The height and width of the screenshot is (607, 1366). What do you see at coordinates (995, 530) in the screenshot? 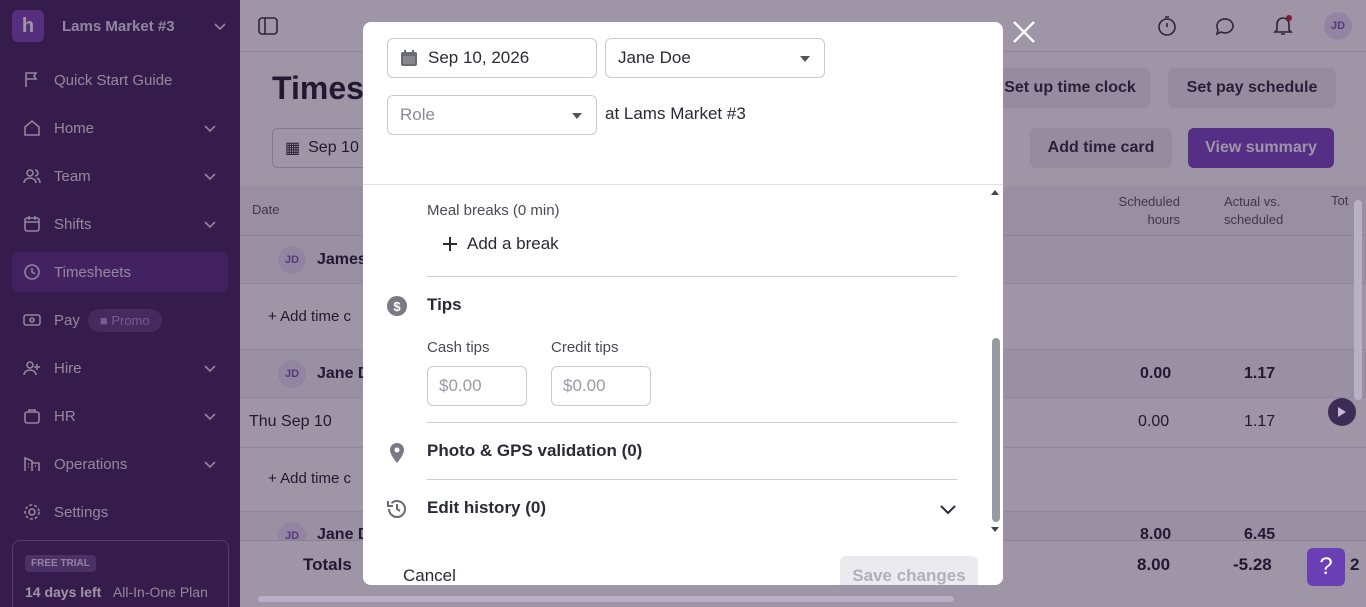
I see `scroll-down-icon` at bounding box center [995, 530].